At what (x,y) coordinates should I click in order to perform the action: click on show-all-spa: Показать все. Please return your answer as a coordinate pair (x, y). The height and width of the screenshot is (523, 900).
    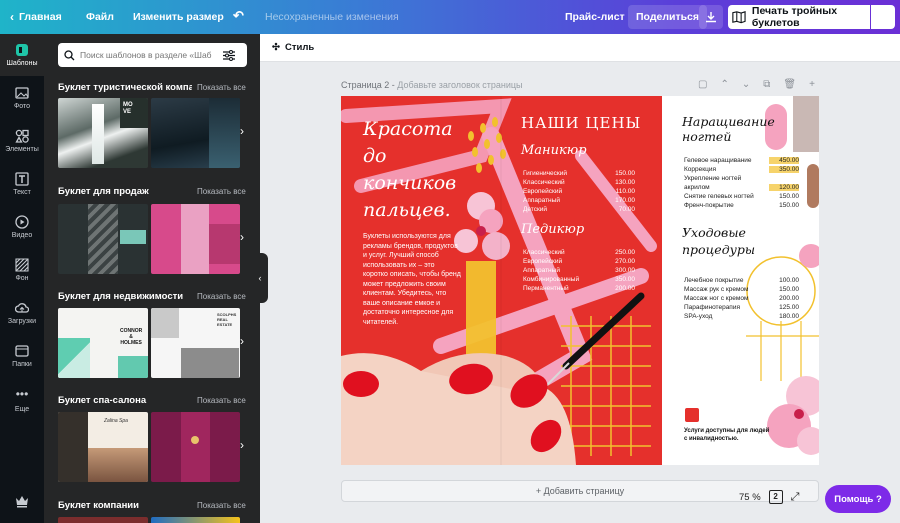
    Looking at the image, I should click on (221, 400).